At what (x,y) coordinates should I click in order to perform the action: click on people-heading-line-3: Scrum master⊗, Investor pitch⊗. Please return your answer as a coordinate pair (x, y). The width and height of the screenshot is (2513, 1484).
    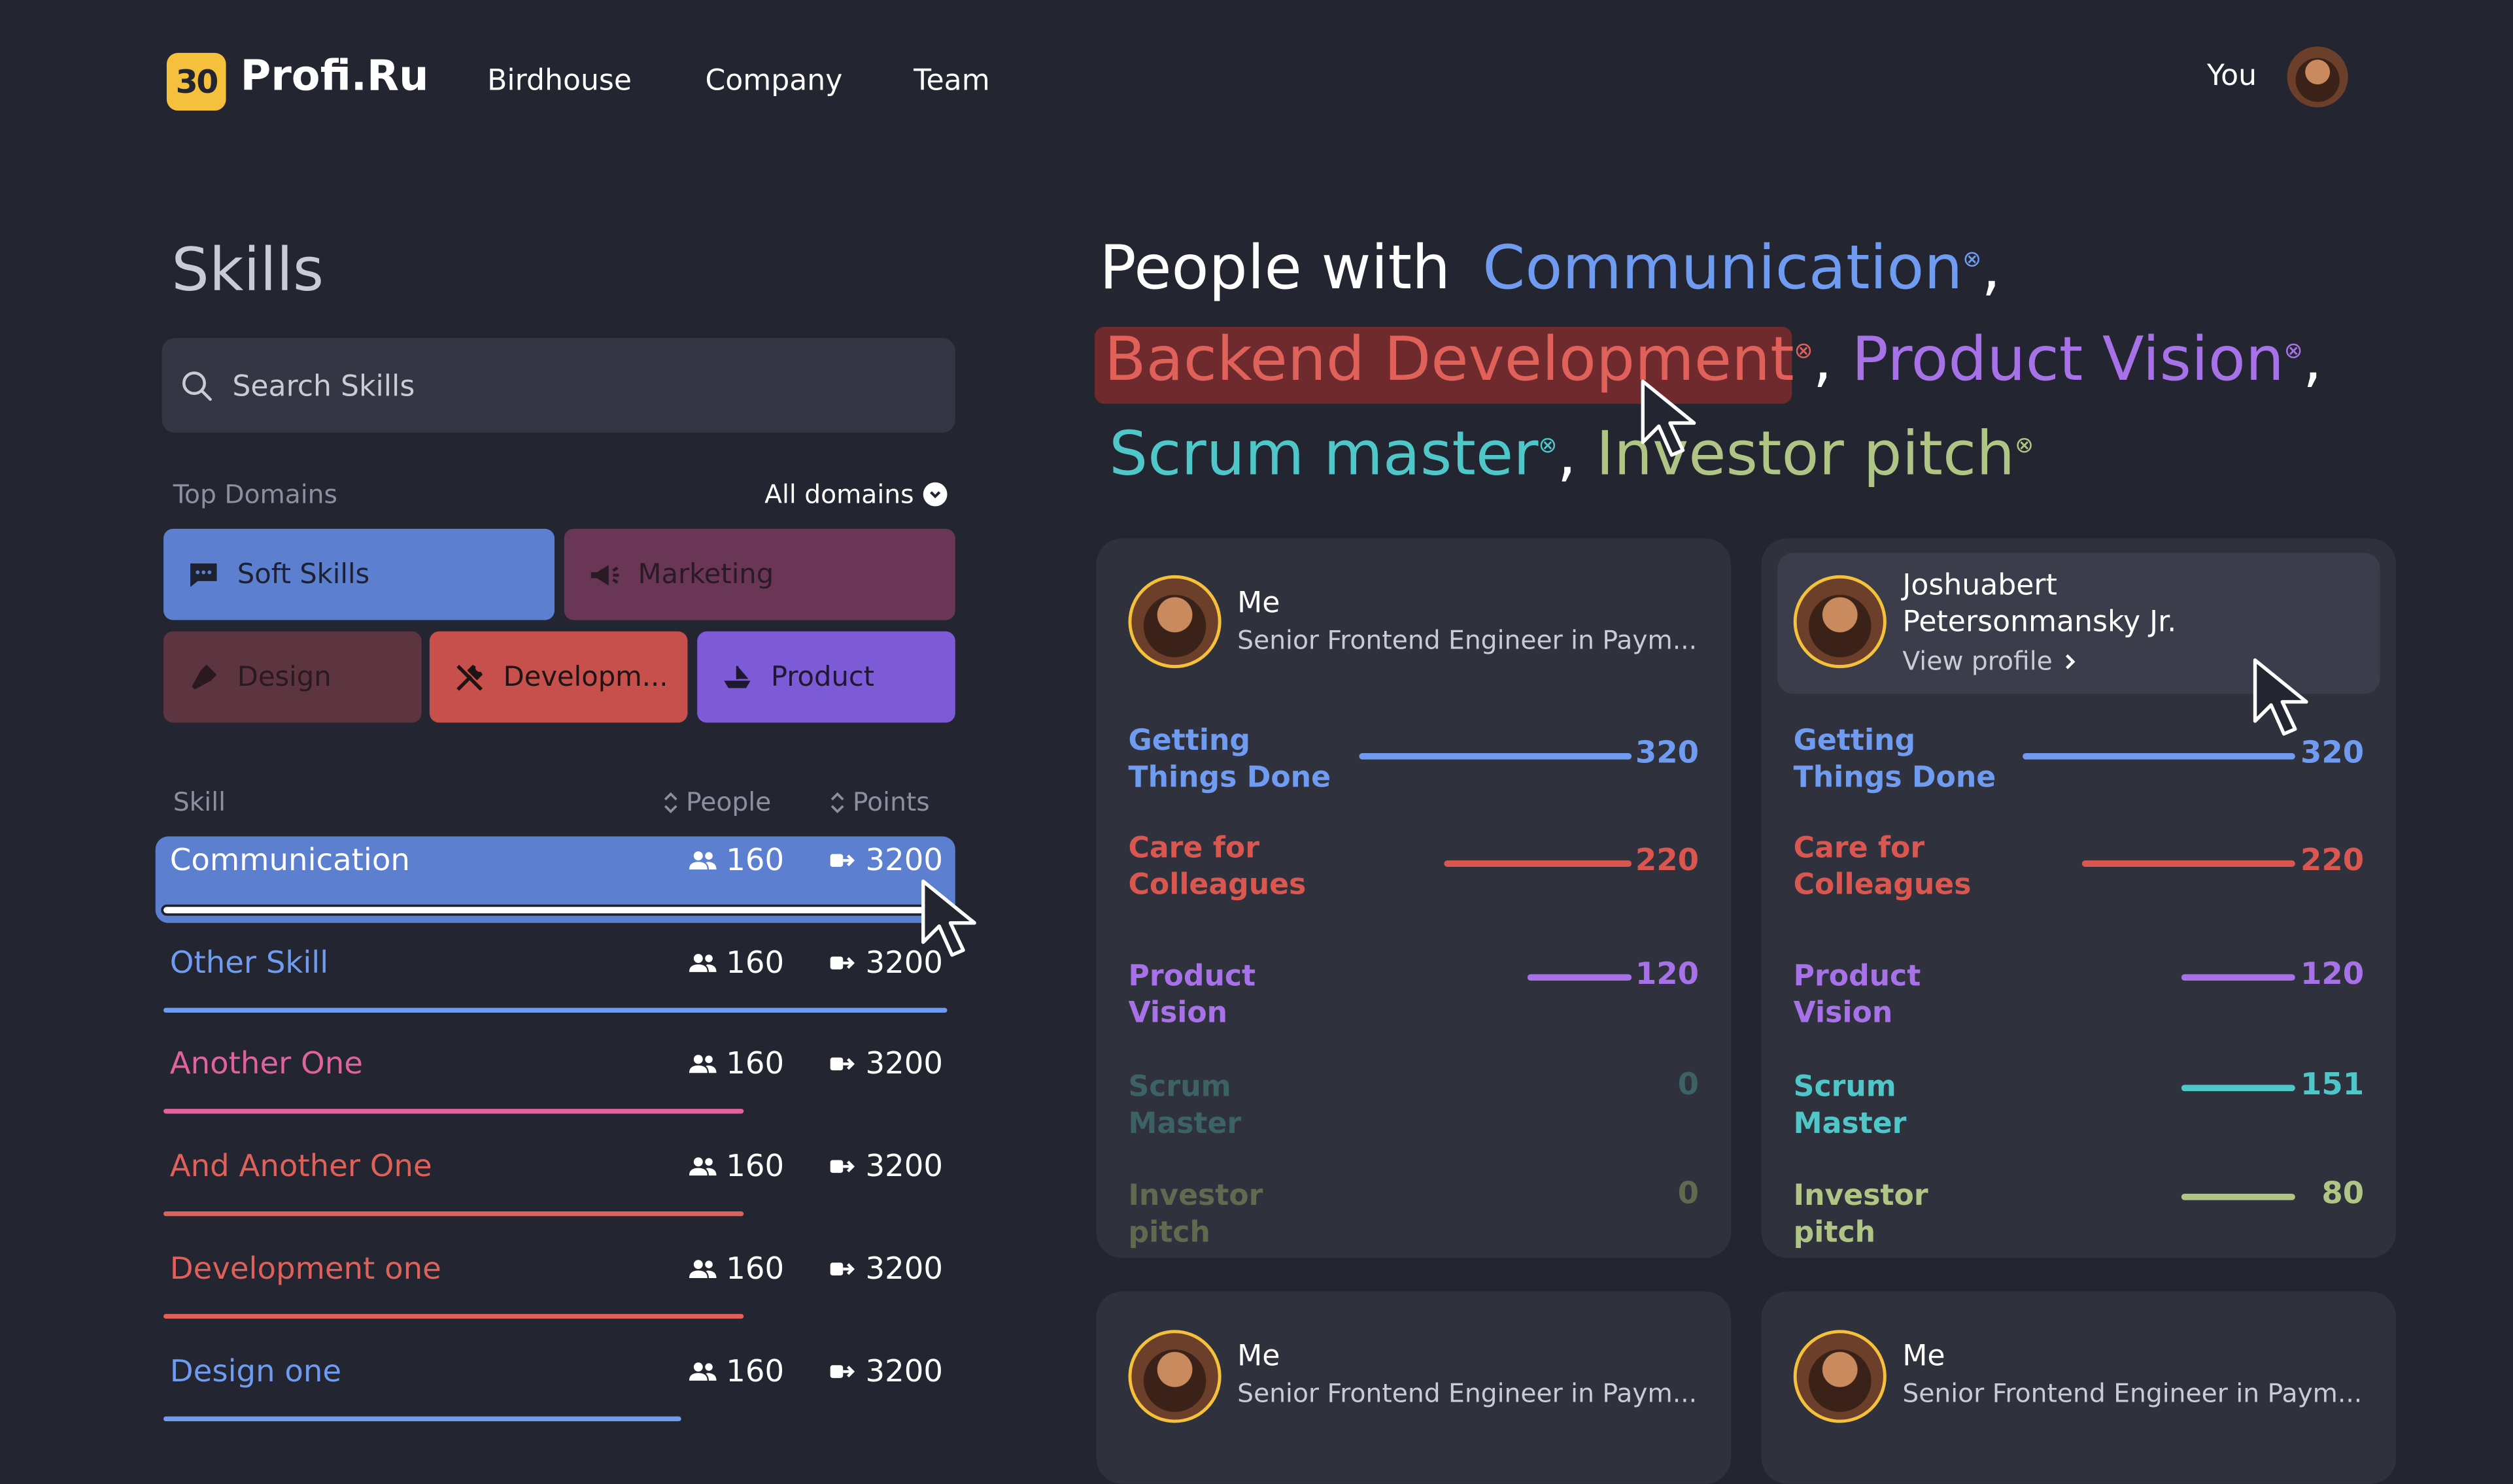
    Looking at the image, I should click on (1572, 453).